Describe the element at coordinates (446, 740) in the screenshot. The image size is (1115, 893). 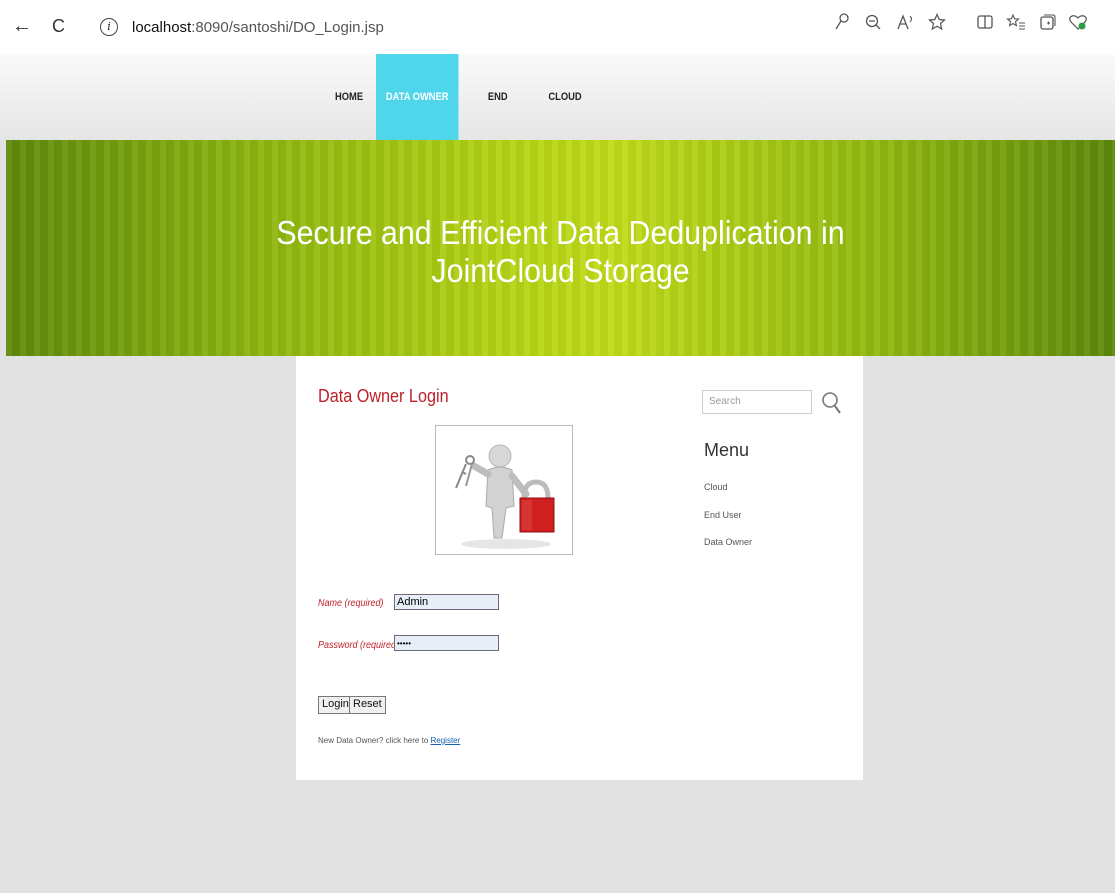
I see `register-link: Register` at that location.